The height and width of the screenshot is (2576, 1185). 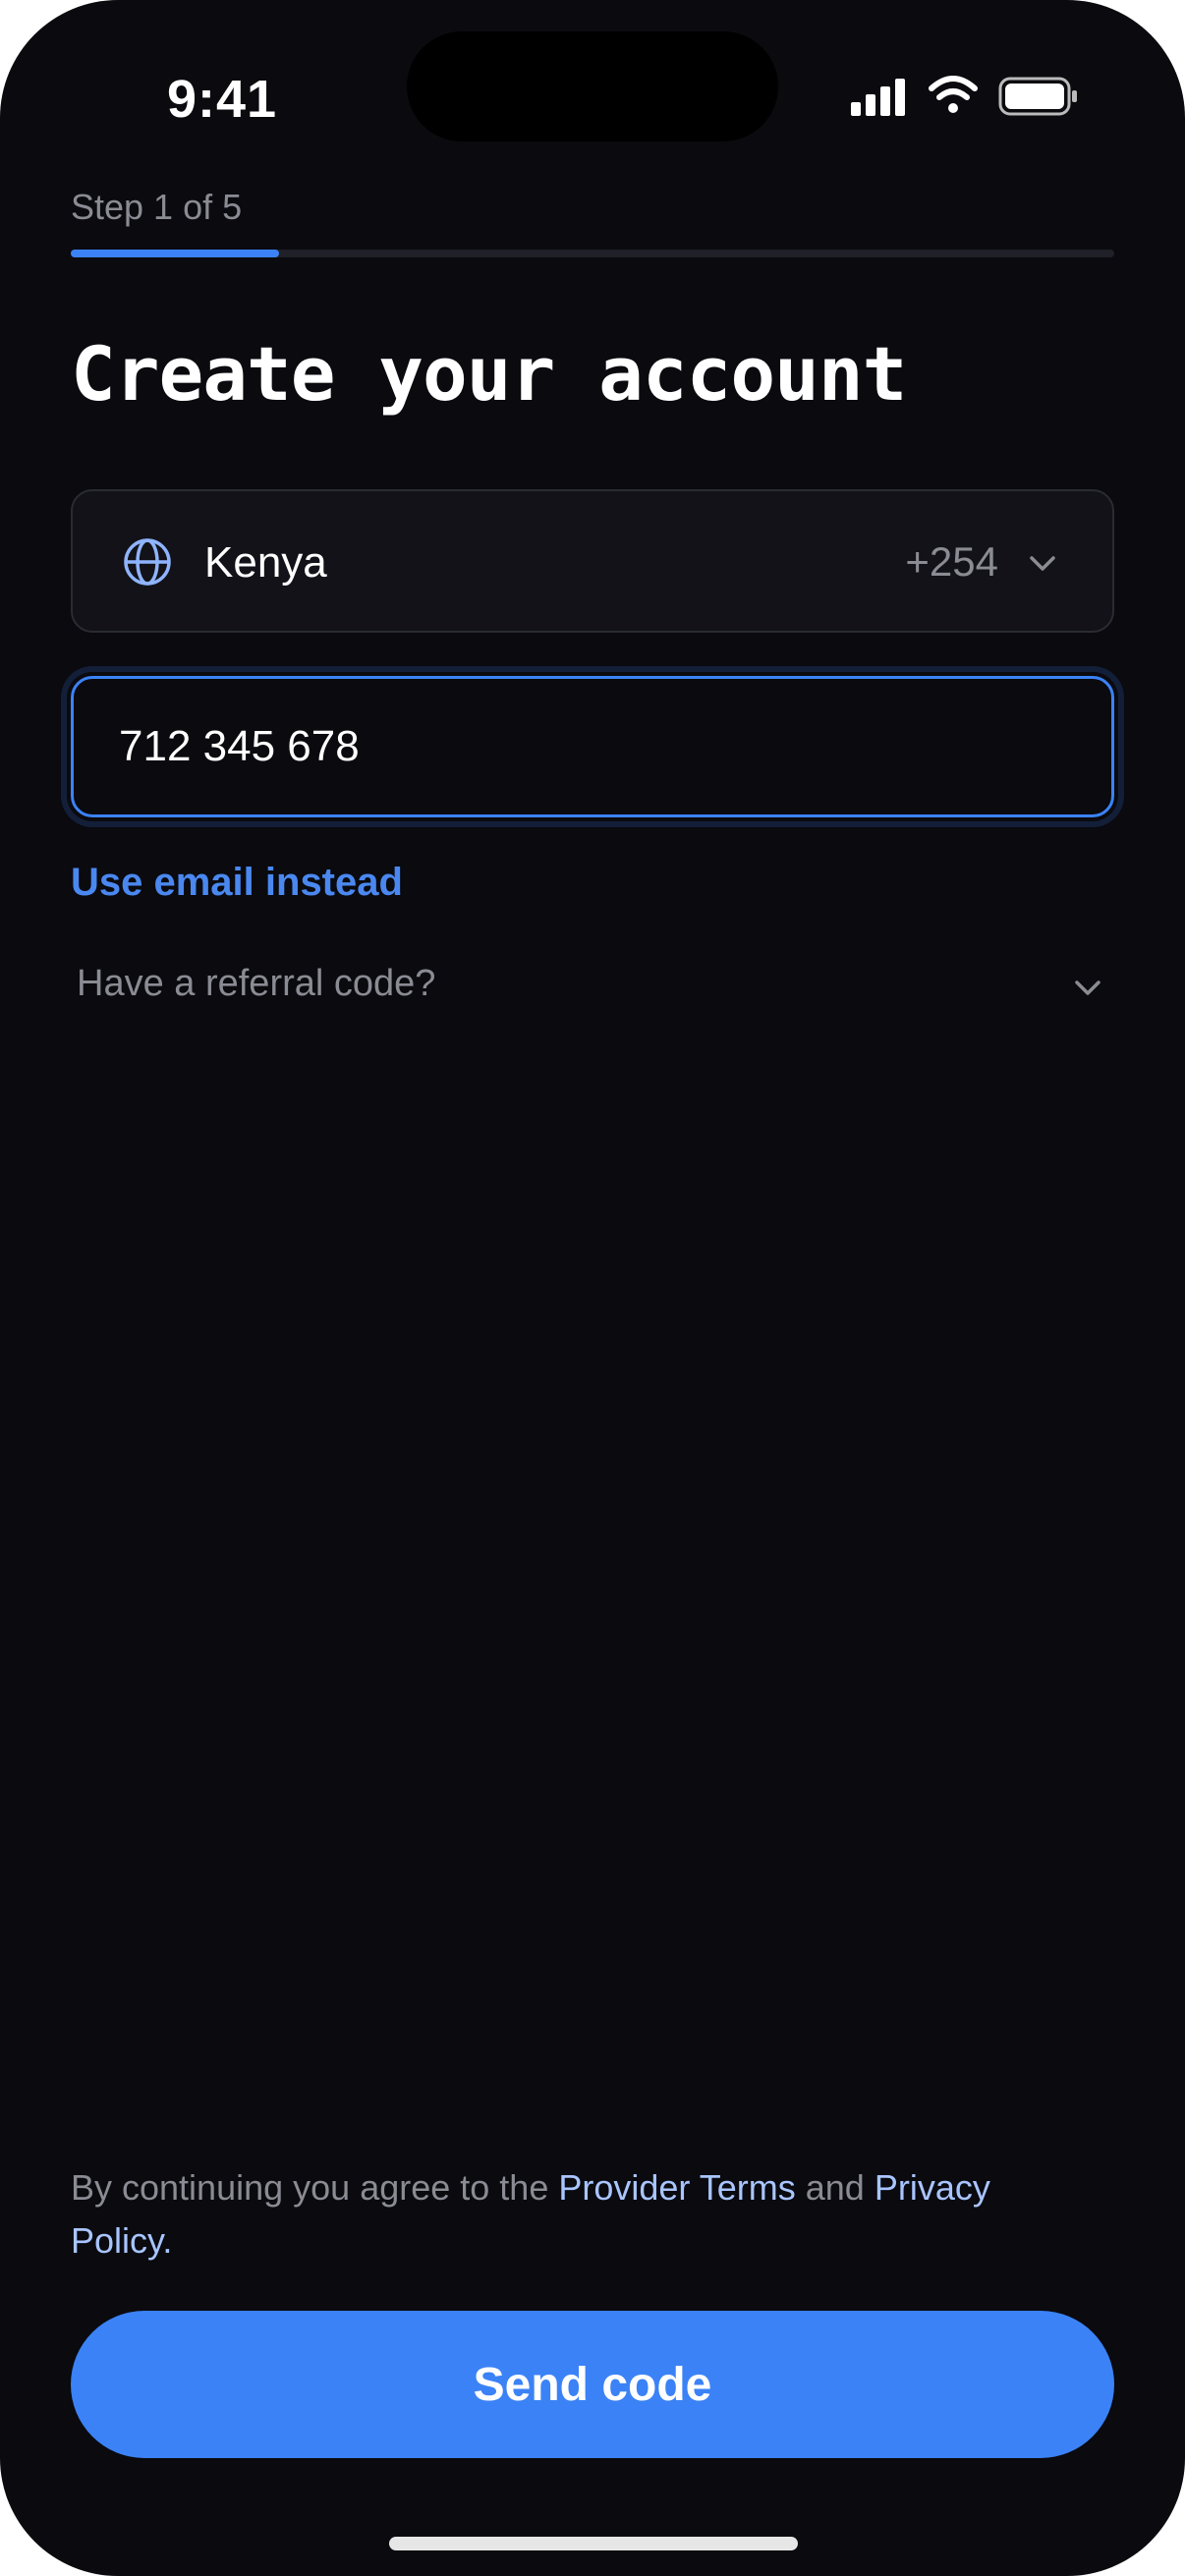 I want to click on use-email-link: Use email instead, so click(x=237, y=883).